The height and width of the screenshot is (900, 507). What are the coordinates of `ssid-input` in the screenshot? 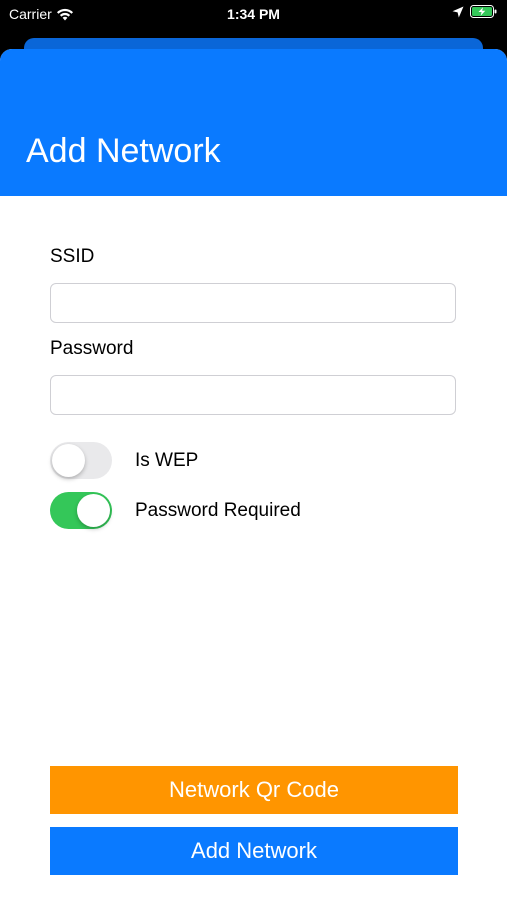 It's located at (253, 303).